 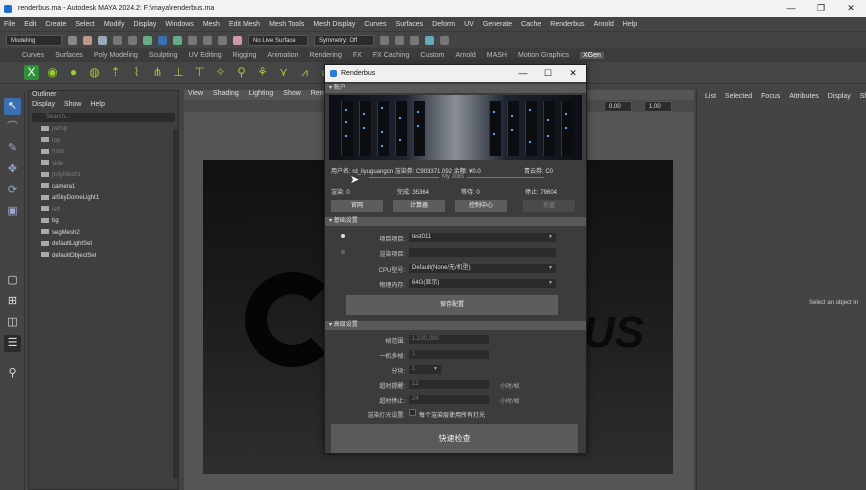 What do you see at coordinates (548, 73) in the screenshot?
I see `dialog-maximize-button: ☐` at bounding box center [548, 73].